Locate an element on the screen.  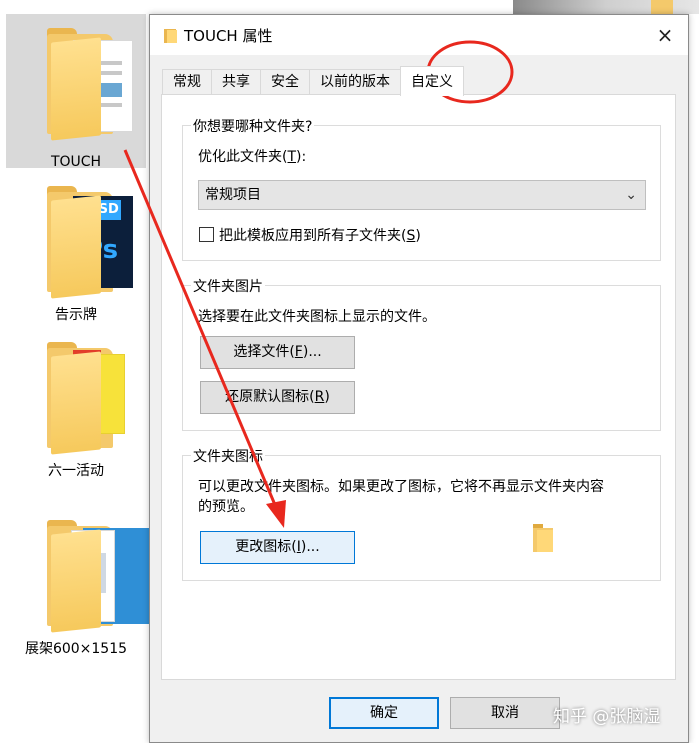
desktop-folder-label: TOUCH is located at coordinates (76, 162).